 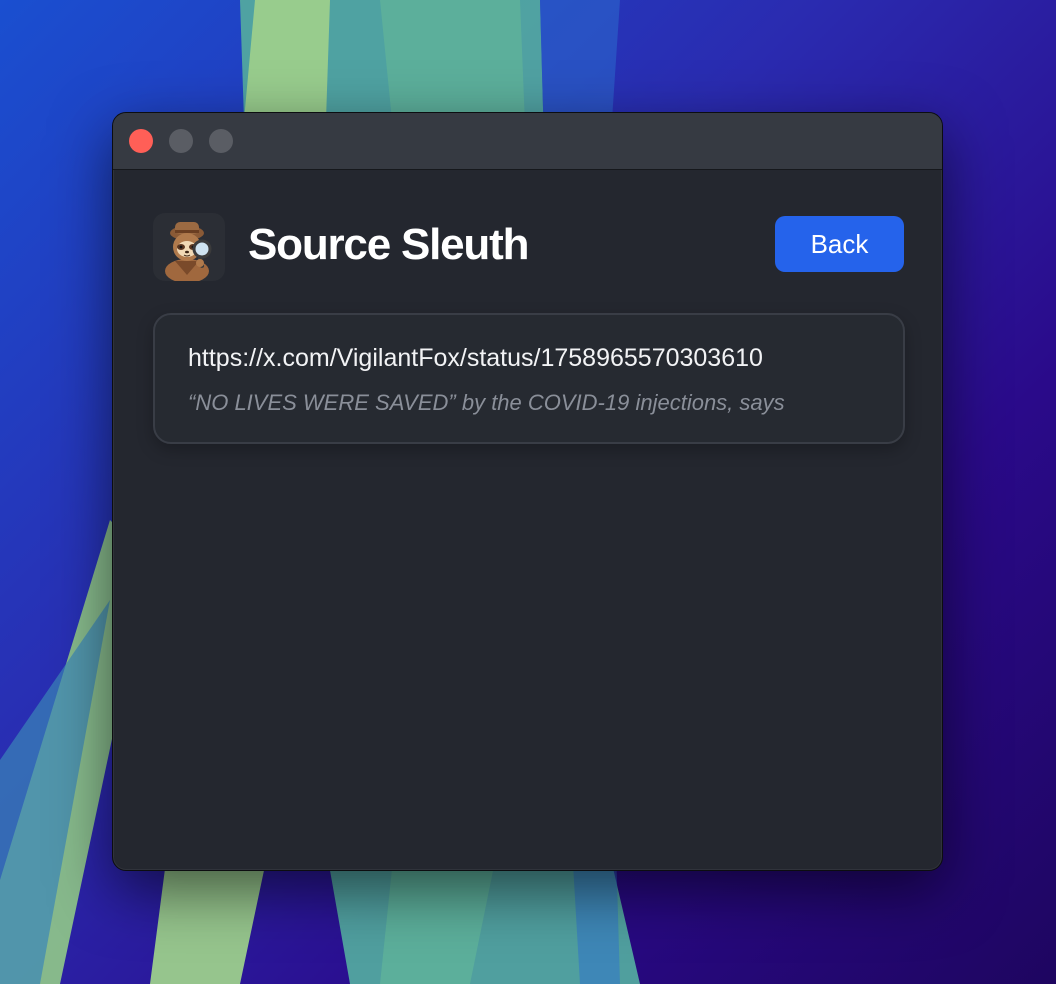 I want to click on sloth-detective-icon, so click(x=189, y=248).